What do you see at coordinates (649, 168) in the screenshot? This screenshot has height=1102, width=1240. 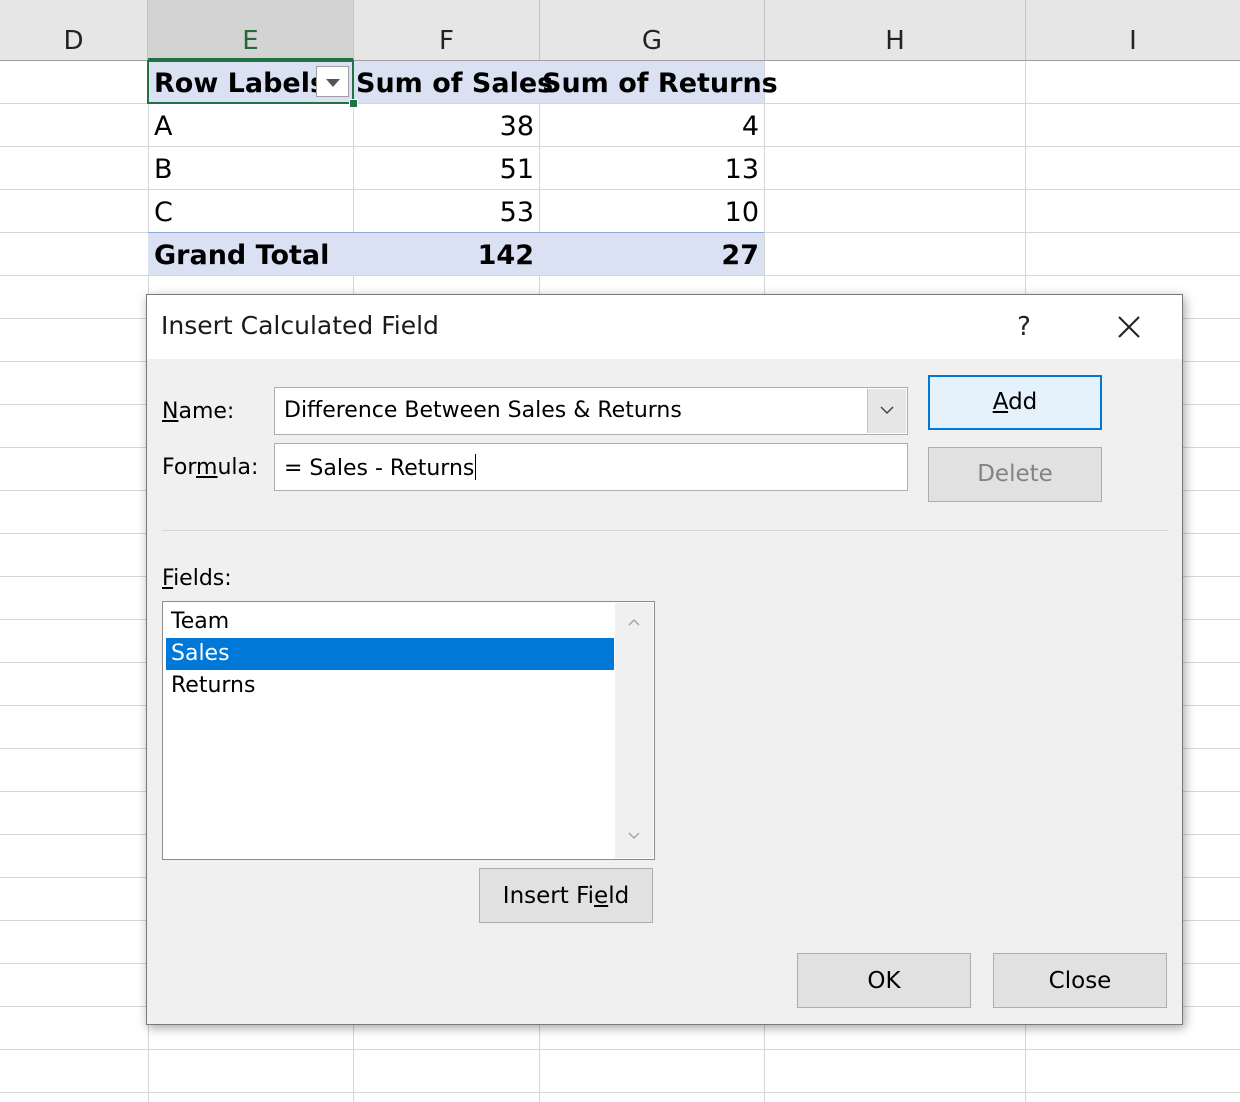 I see `pivot-returns-value: 13` at bounding box center [649, 168].